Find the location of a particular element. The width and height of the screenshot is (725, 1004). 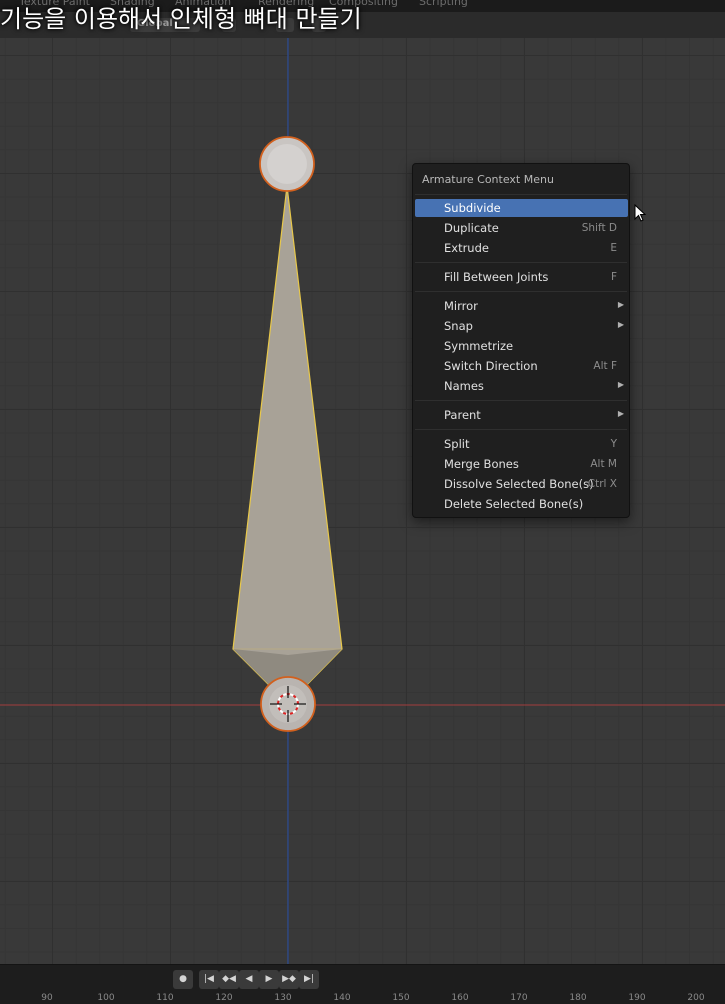

menu-item-subdivide: Subdivide is located at coordinates (521, 208).